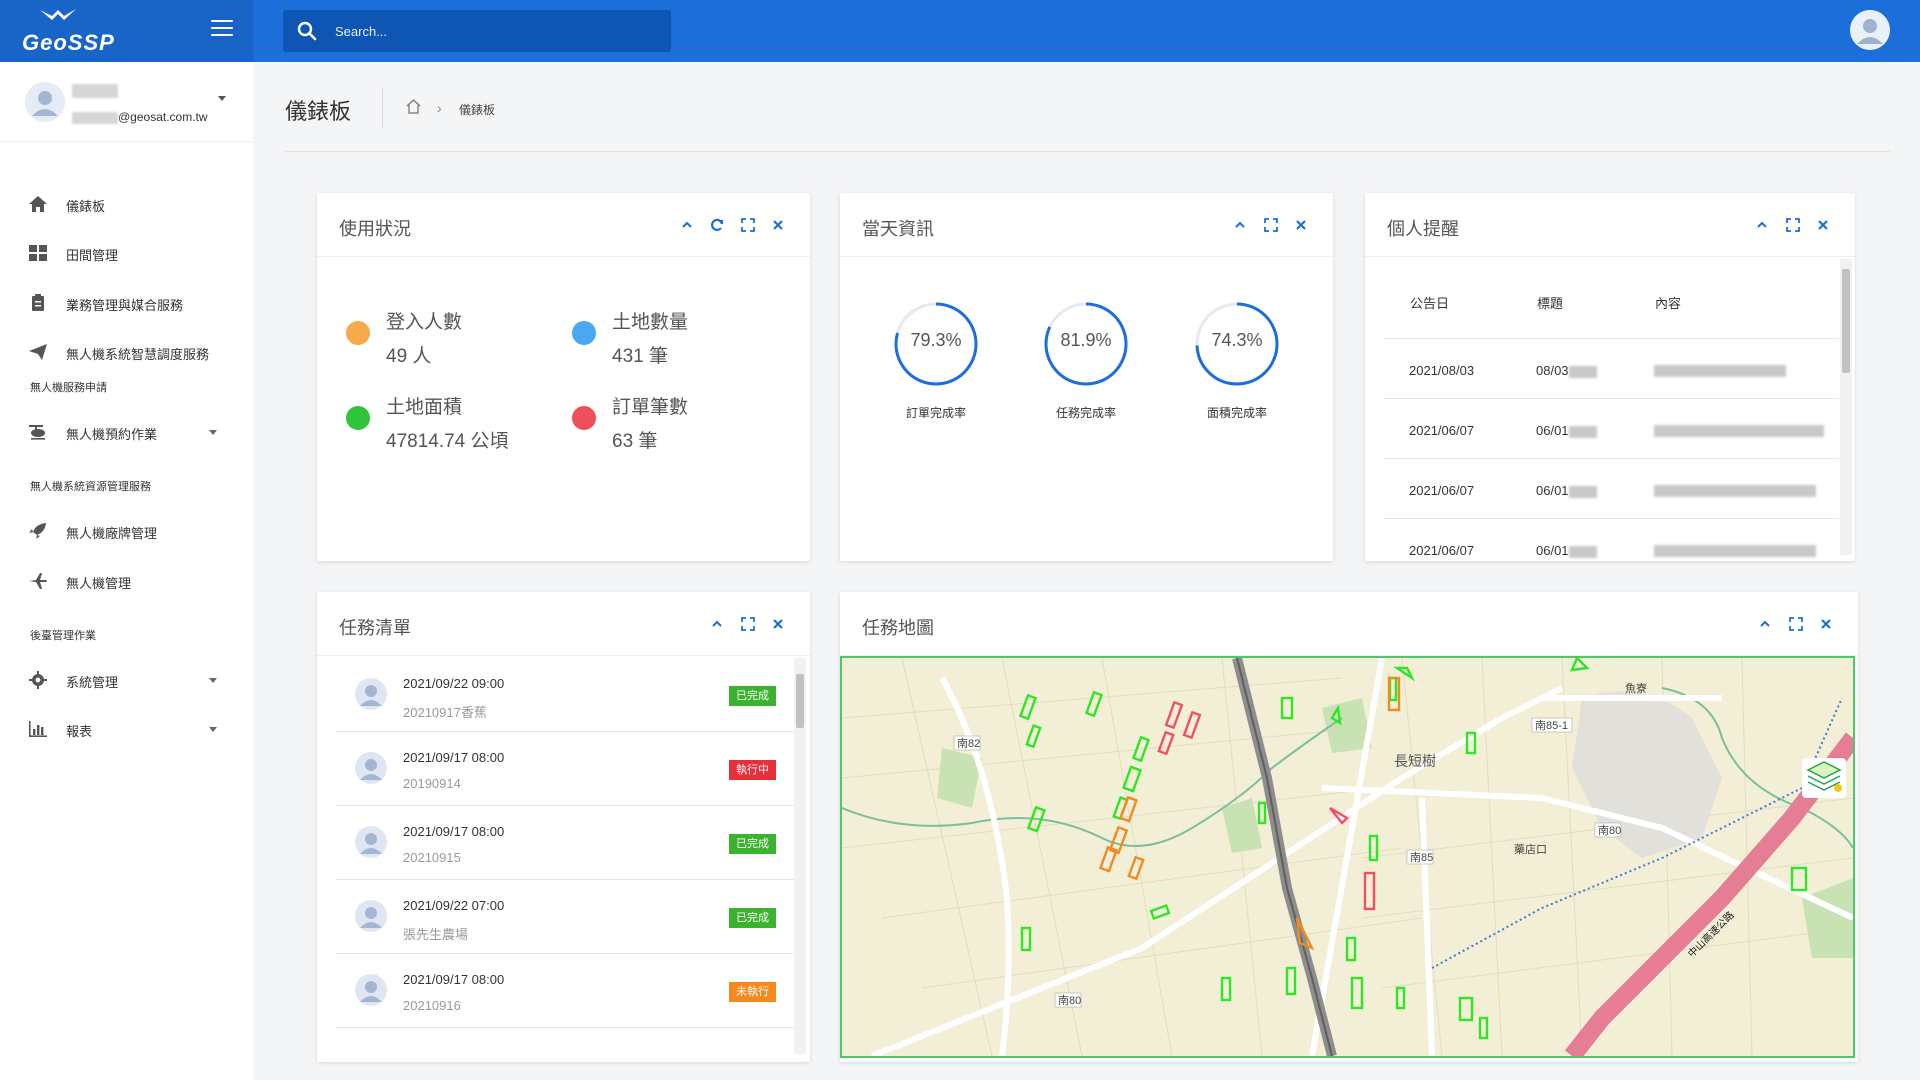 Image resolution: width=1920 pixels, height=1080 pixels. What do you see at coordinates (563, 624) in the screenshot?
I see `card-header: 任務清單` at bounding box center [563, 624].